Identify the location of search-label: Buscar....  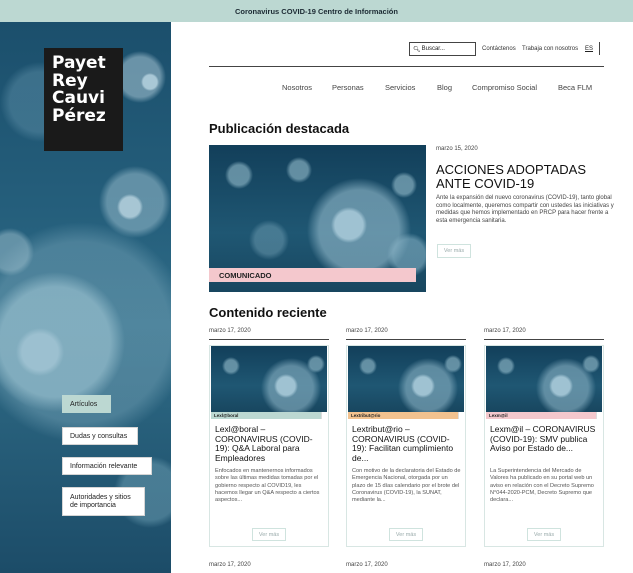
(433, 49).